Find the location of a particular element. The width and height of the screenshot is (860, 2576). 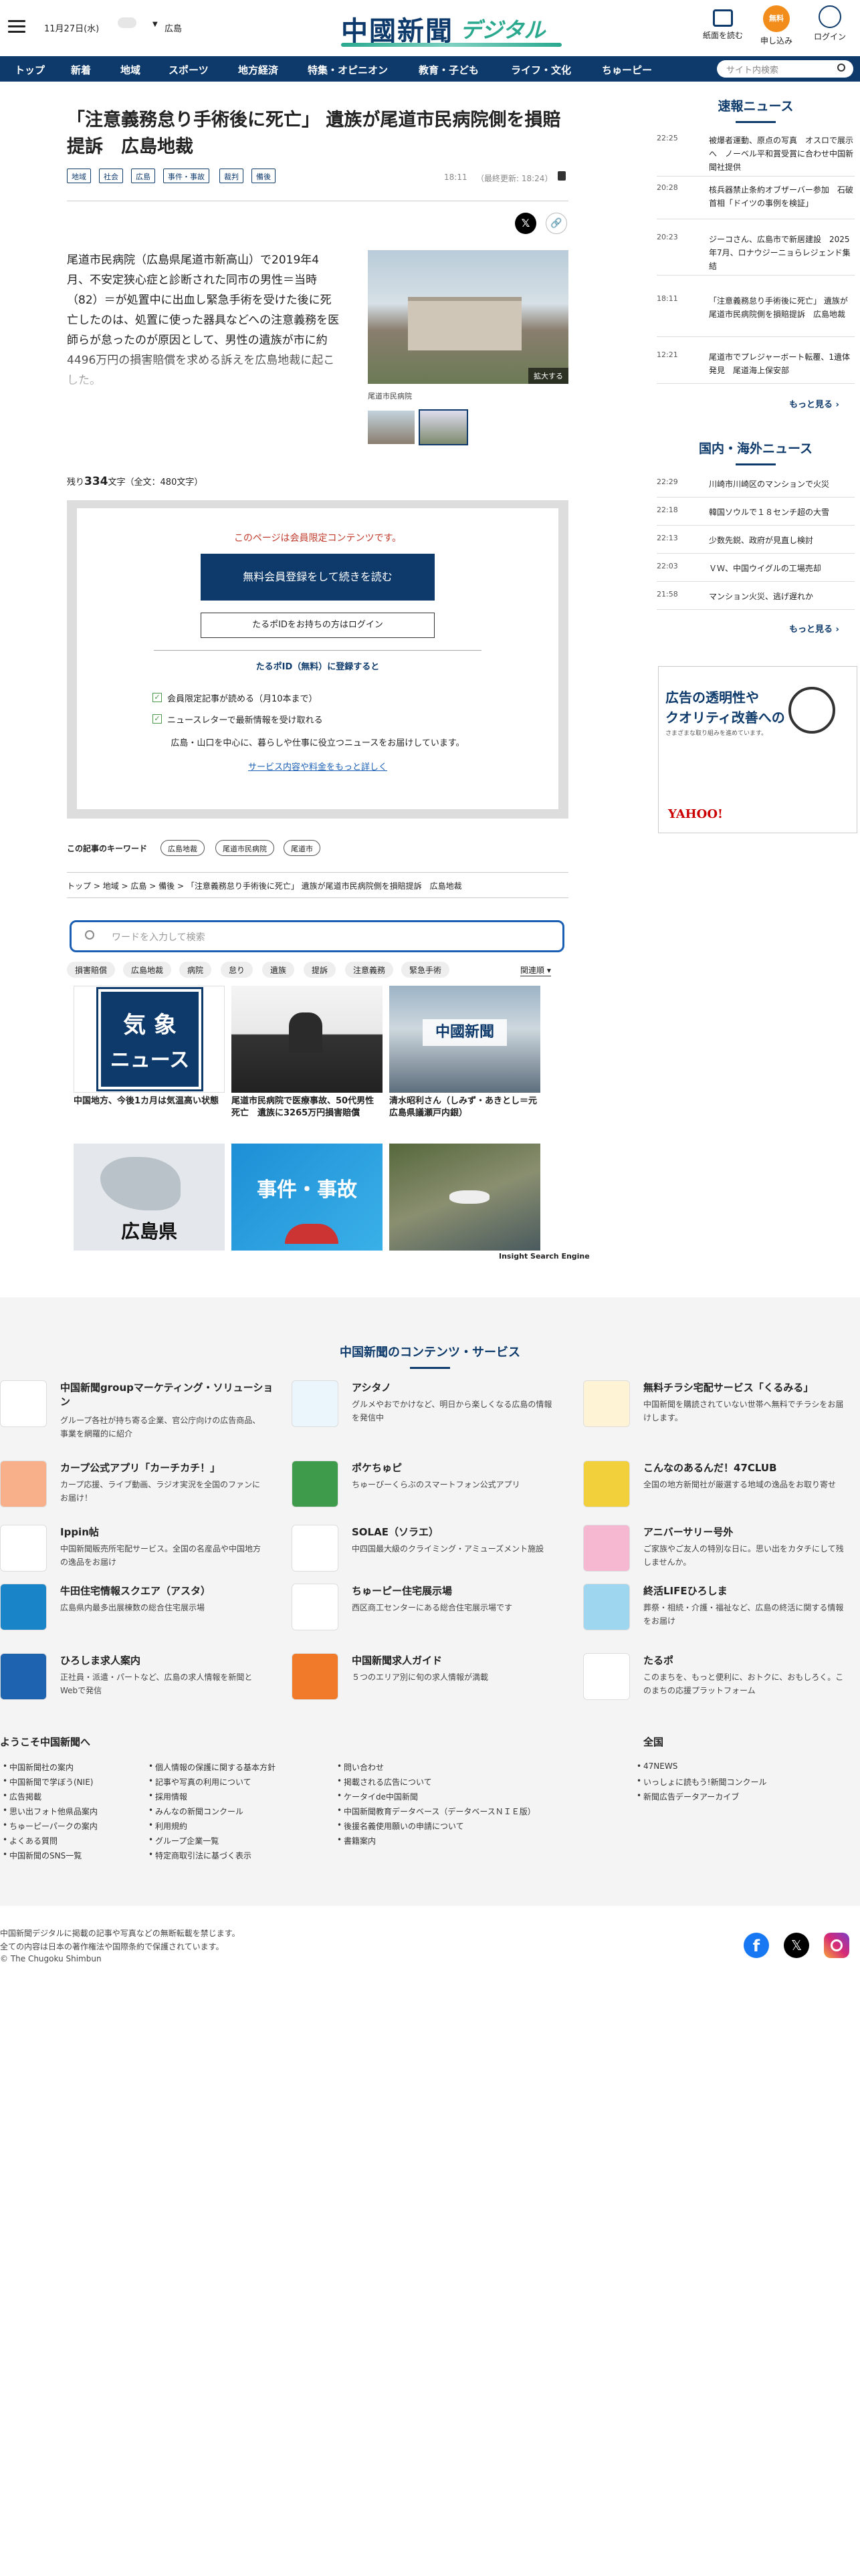

x-icon: 𝕏 is located at coordinates (796, 1945).